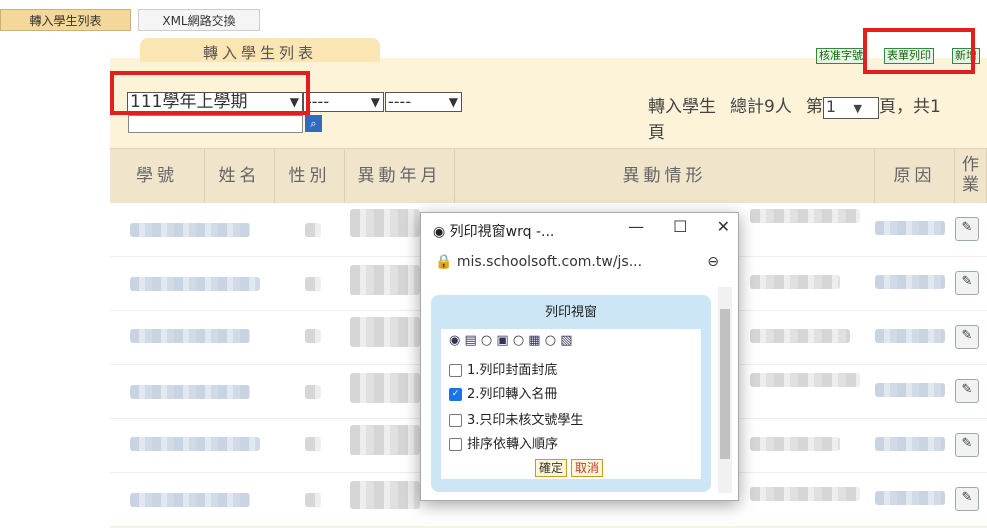 The height and width of the screenshot is (528, 987). Describe the element at coordinates (850, 108) in the screenshot. I see `page-select: 1 ▼` at that location.